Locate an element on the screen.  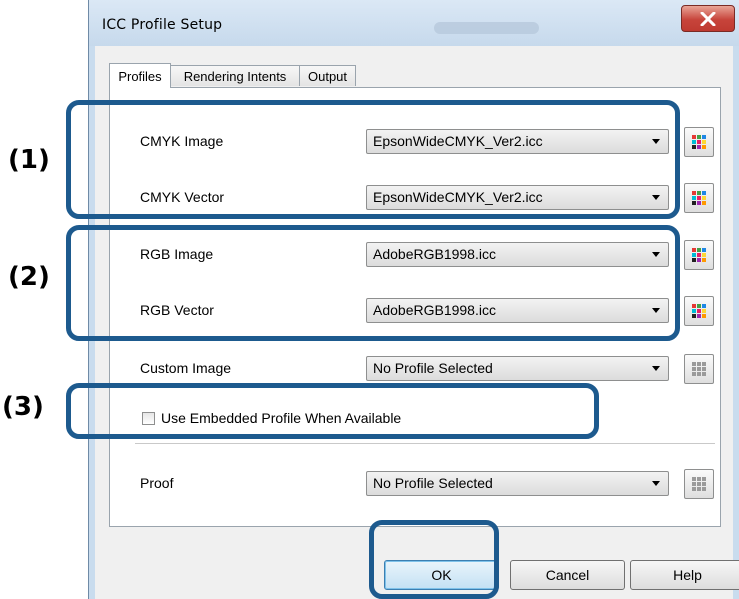
tab-output: Output is located at coordinates (327, 75).